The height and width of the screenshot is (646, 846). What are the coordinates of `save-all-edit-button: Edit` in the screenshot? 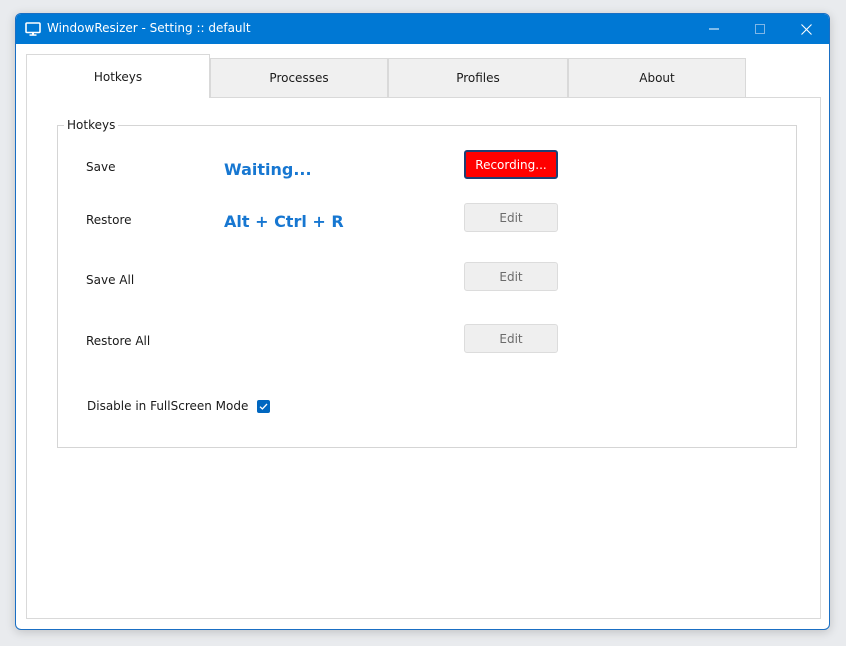 It's located at (511, 276).